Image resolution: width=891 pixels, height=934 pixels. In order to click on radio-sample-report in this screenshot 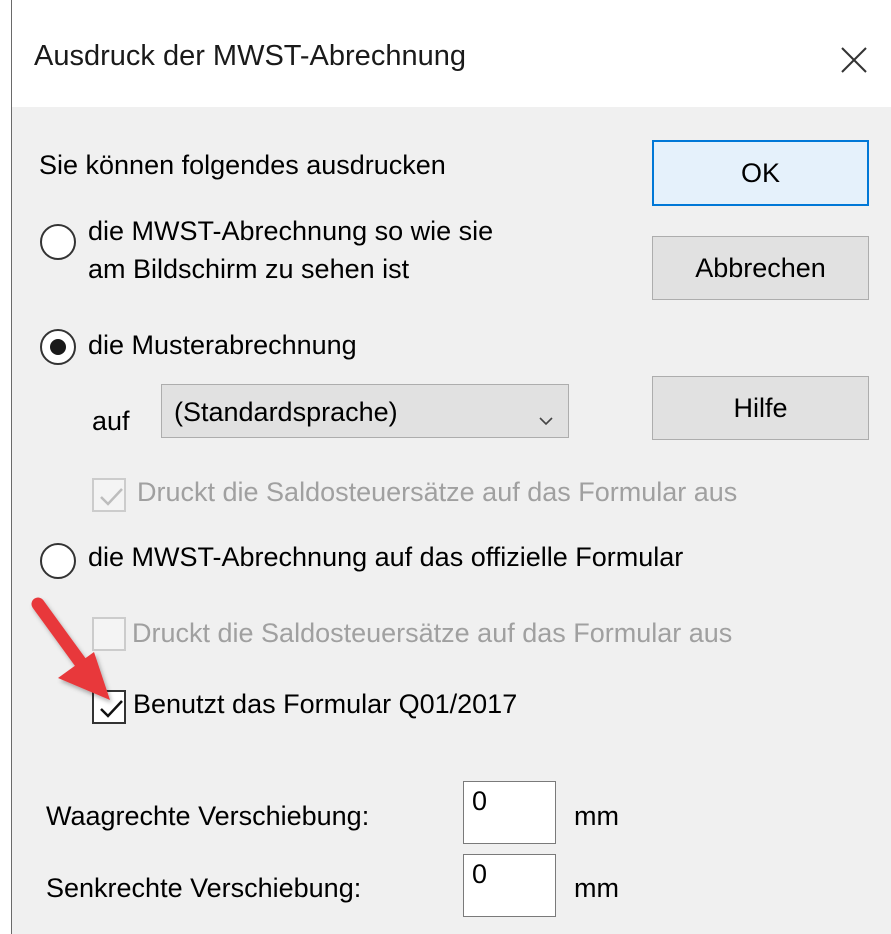, I will do `click(58, 347)`.